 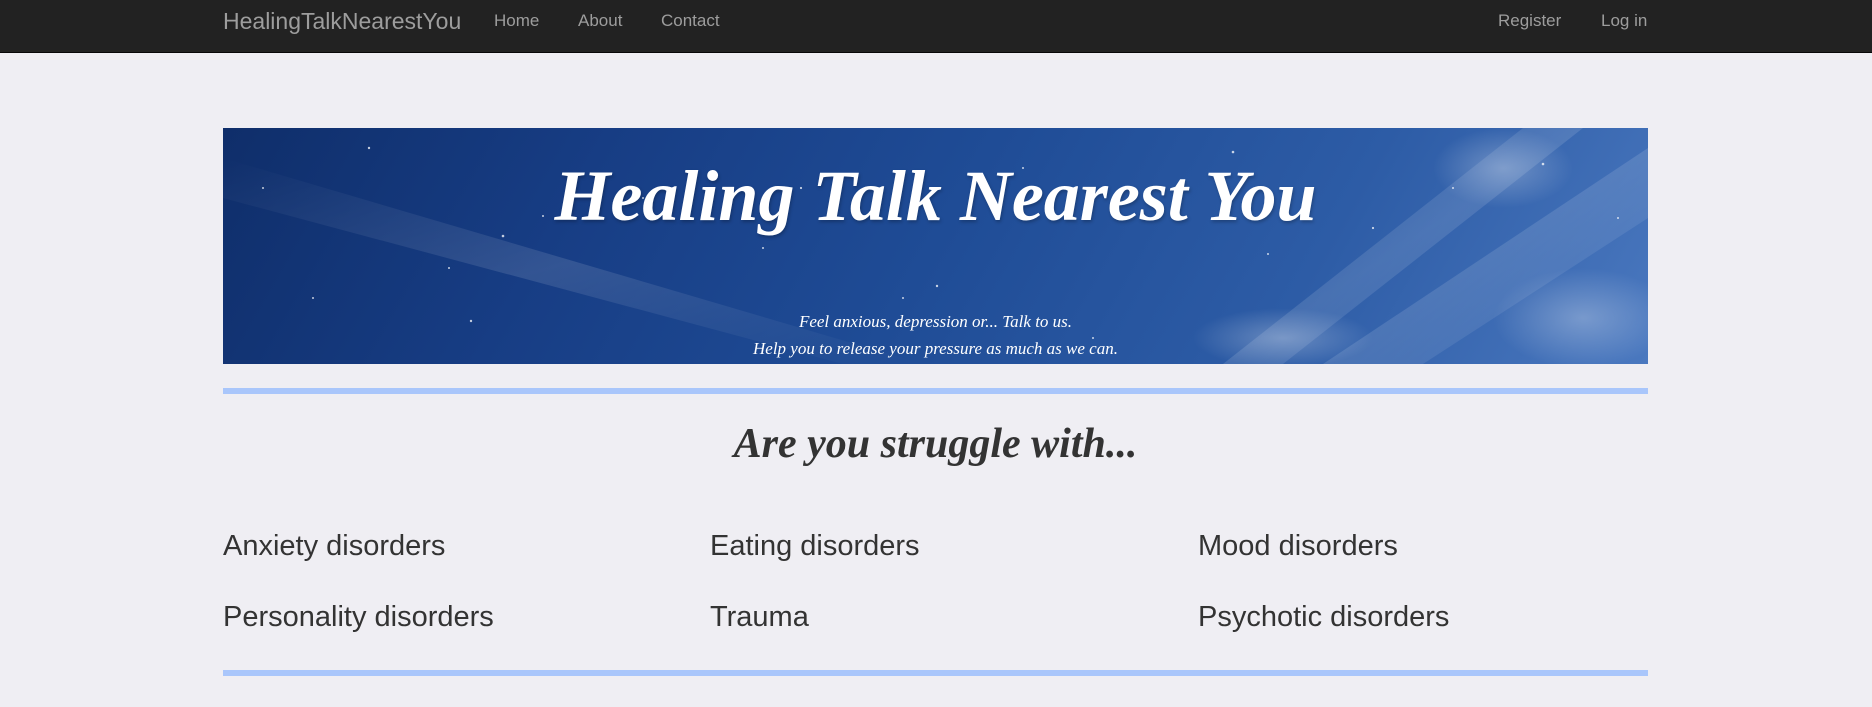 I want to click on disorder-psychotic: Psychotic disorders, so click(x=1324, y=617).